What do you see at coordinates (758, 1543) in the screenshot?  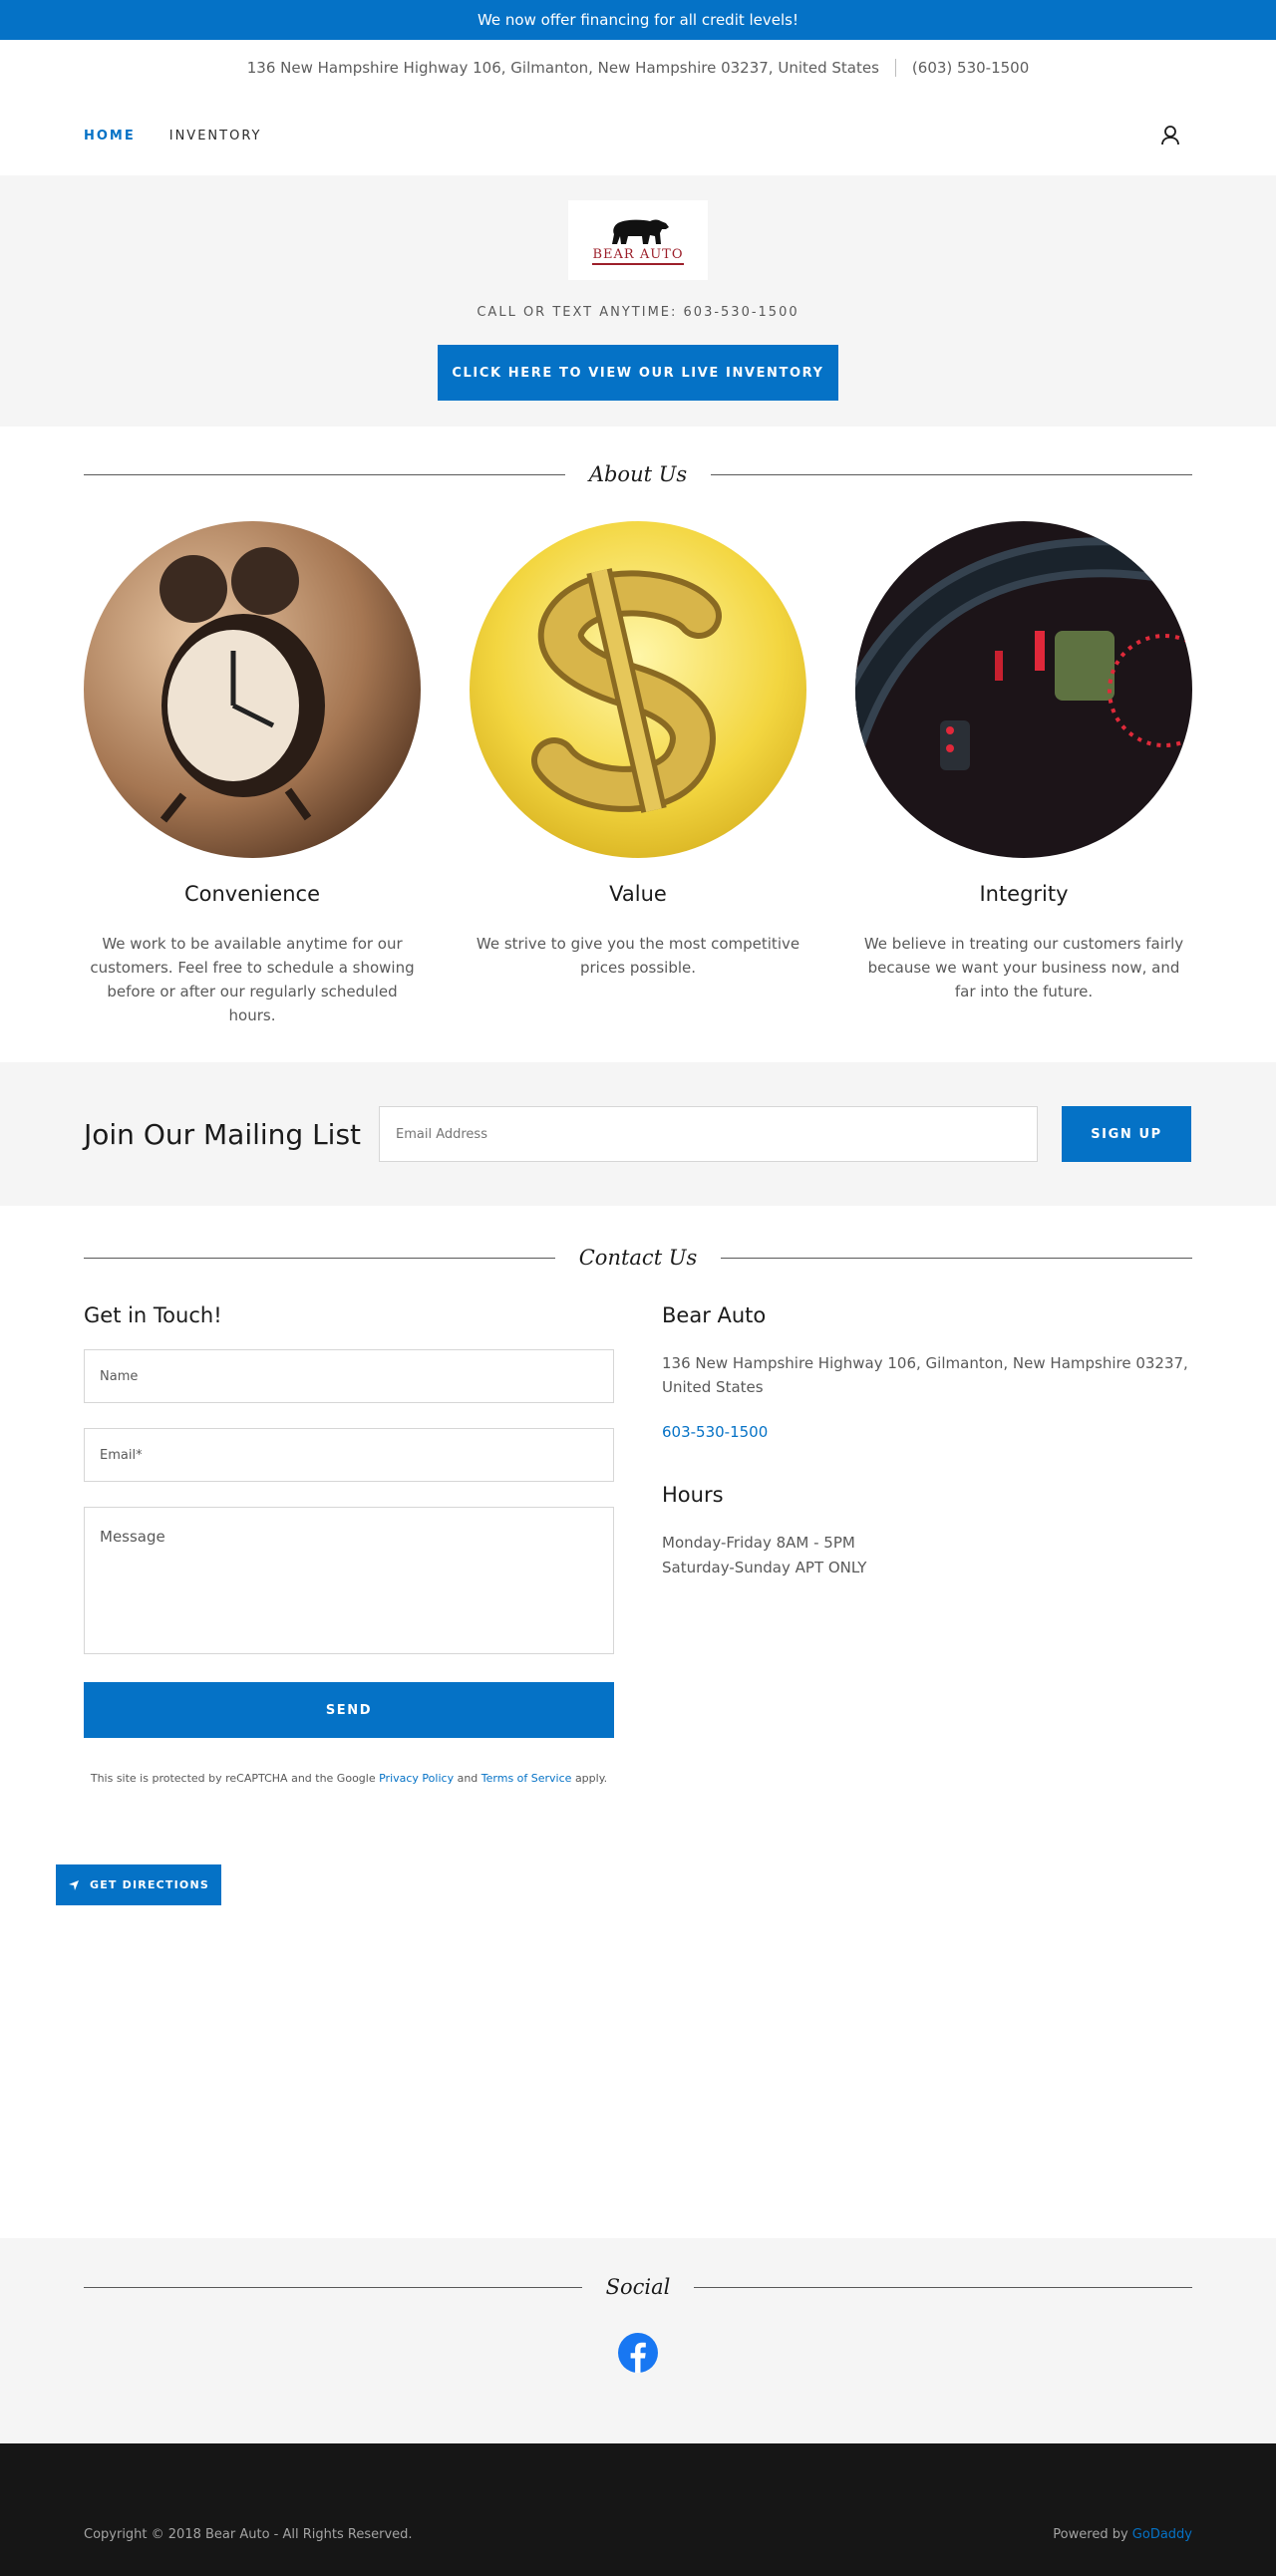 I see `hours-weekday: Monday-Friday 8AM - 5PM` at bounding box center [758, 1543].